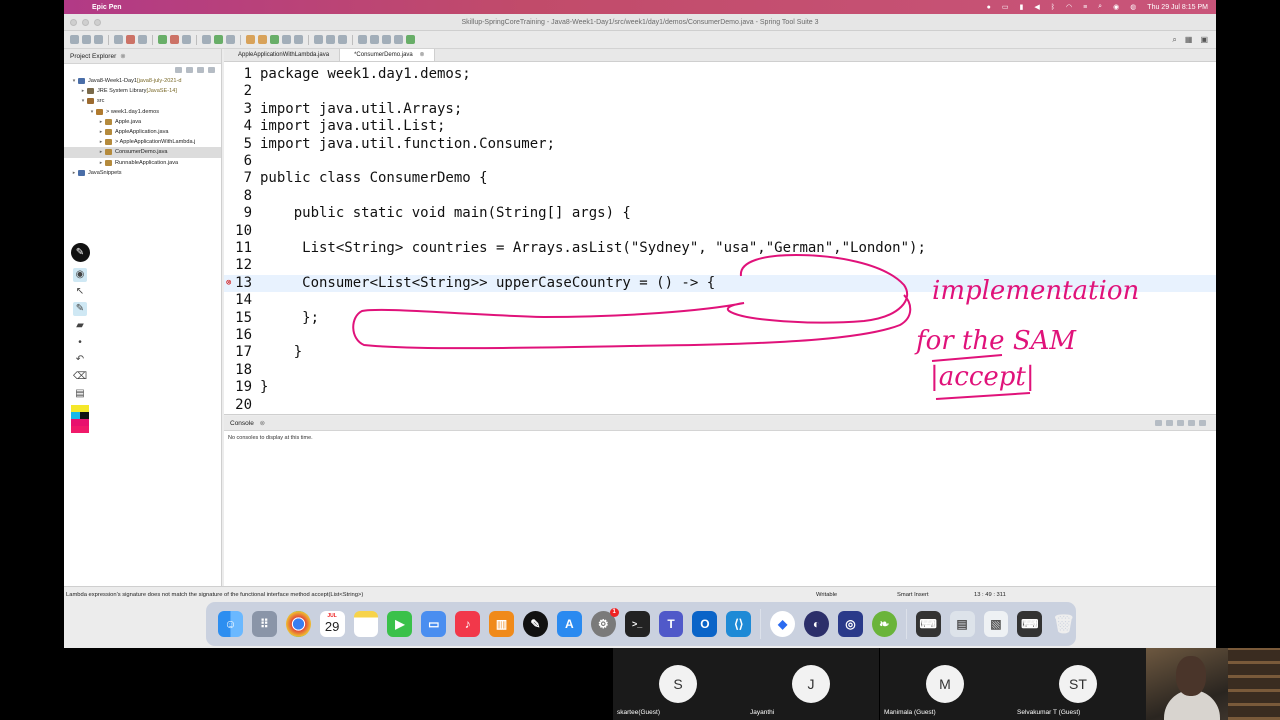 The width and height of the screenshot is (1280, 720). Describe the element at coordinates (142, 142) in the screenshot. I see `tree-item: ▸ > AppleApplicationWithLambda.j` at that location.